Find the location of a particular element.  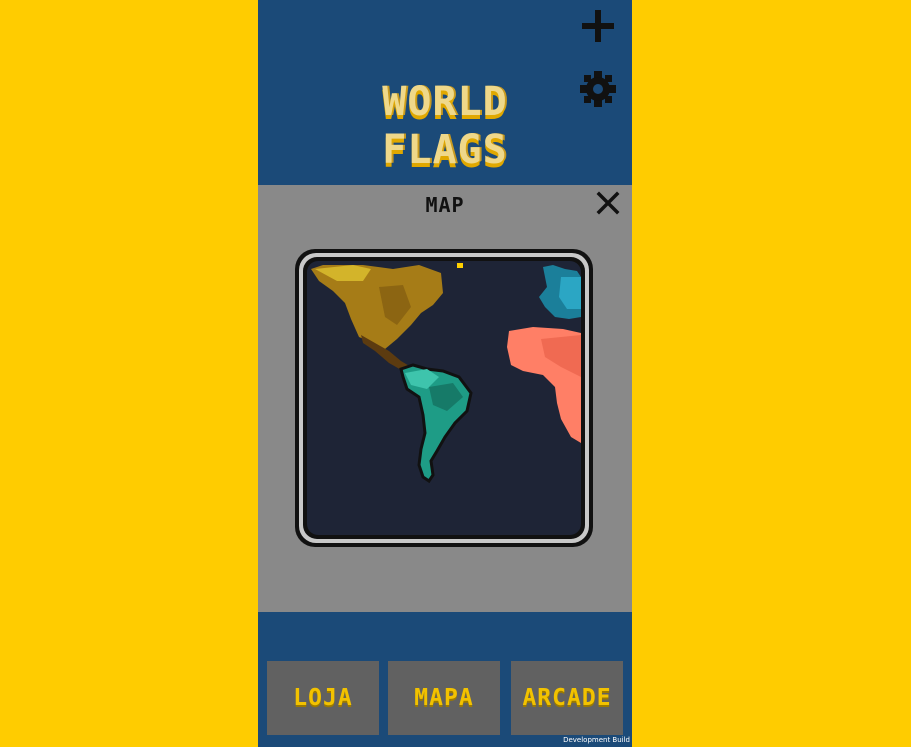

title-line-1: WORLD is located at coordinates (445, 102).